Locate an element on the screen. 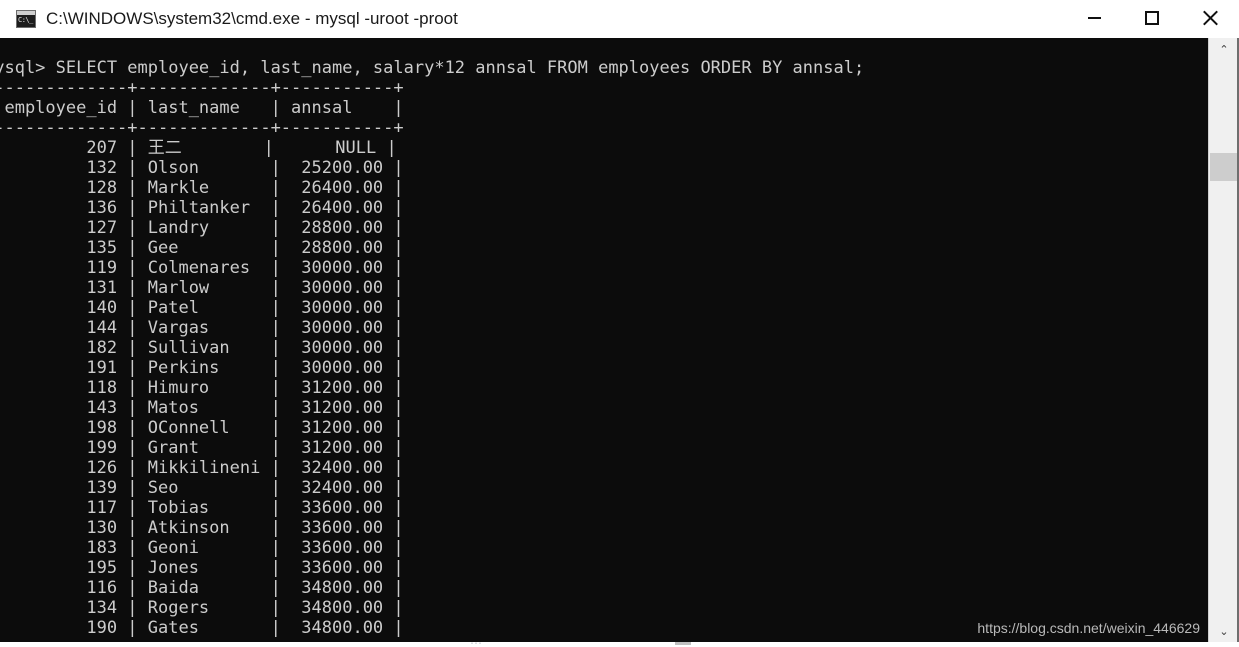  maximize-icon is located at coordinates (1152, 17).